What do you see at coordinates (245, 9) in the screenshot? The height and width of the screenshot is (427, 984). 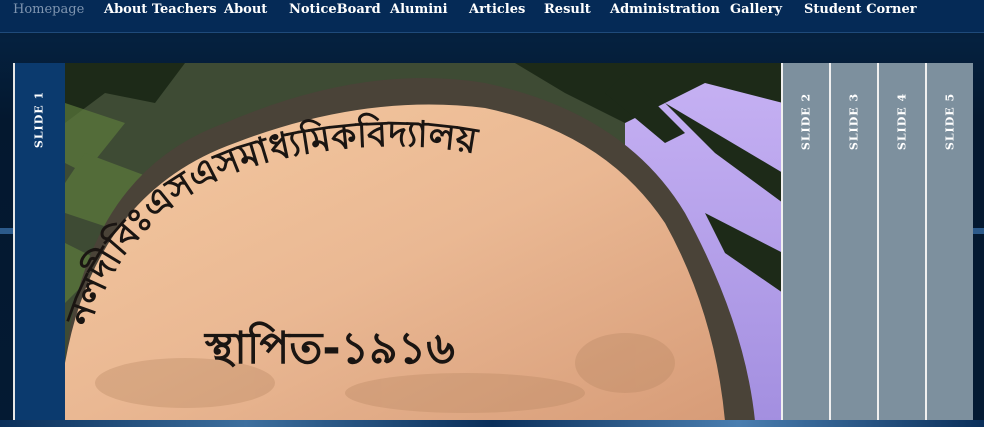 I see `nav-item-about: About` at bounding box center [245, 9].